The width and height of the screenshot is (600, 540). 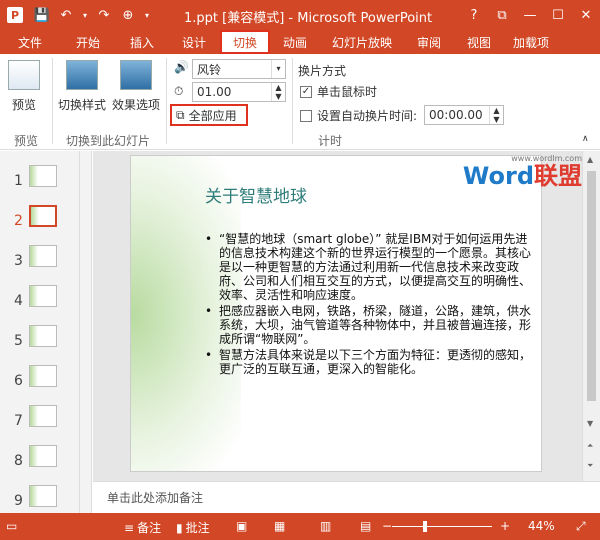 What do you see at coordinates (590, 159) in the screenshot?
I see `scroll-up-icon: ▲` at bounding box center [590, 159].